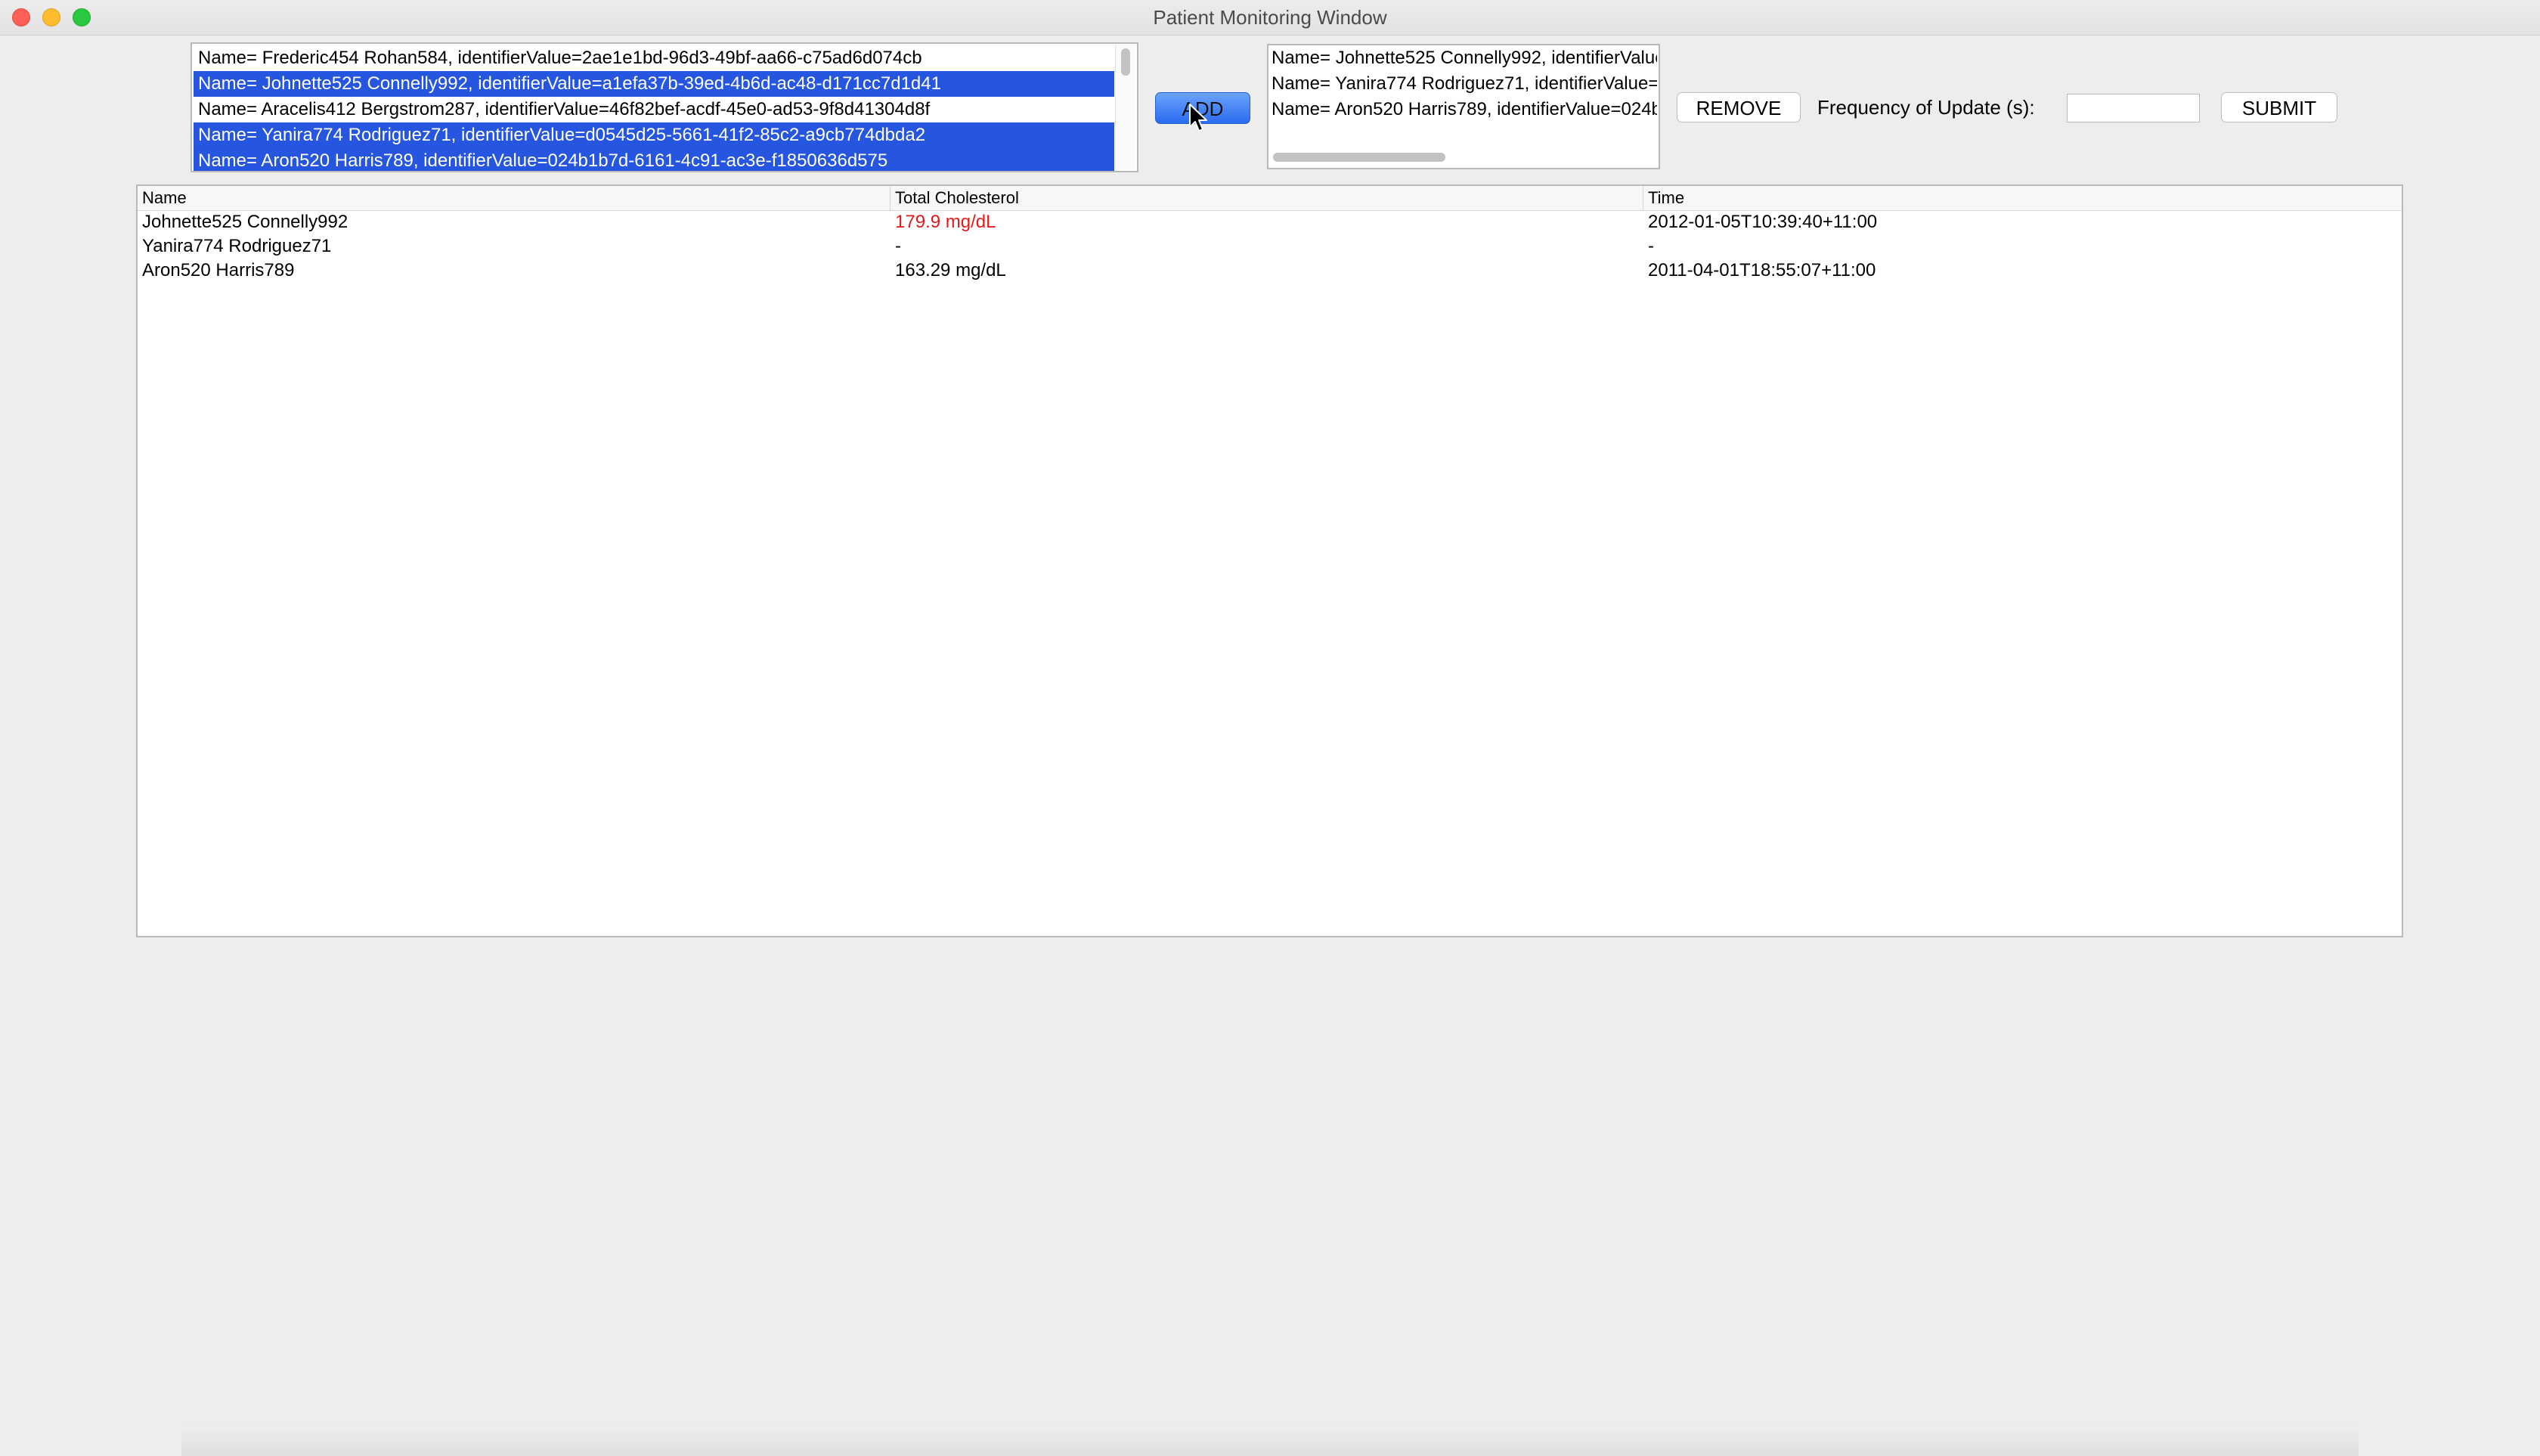 The image size is (2540, 1456). What do you see at coordinates (2279, 107) in the screenshot?
I see `submit-button: SUBMIT` at bounding box center [2279, 107].